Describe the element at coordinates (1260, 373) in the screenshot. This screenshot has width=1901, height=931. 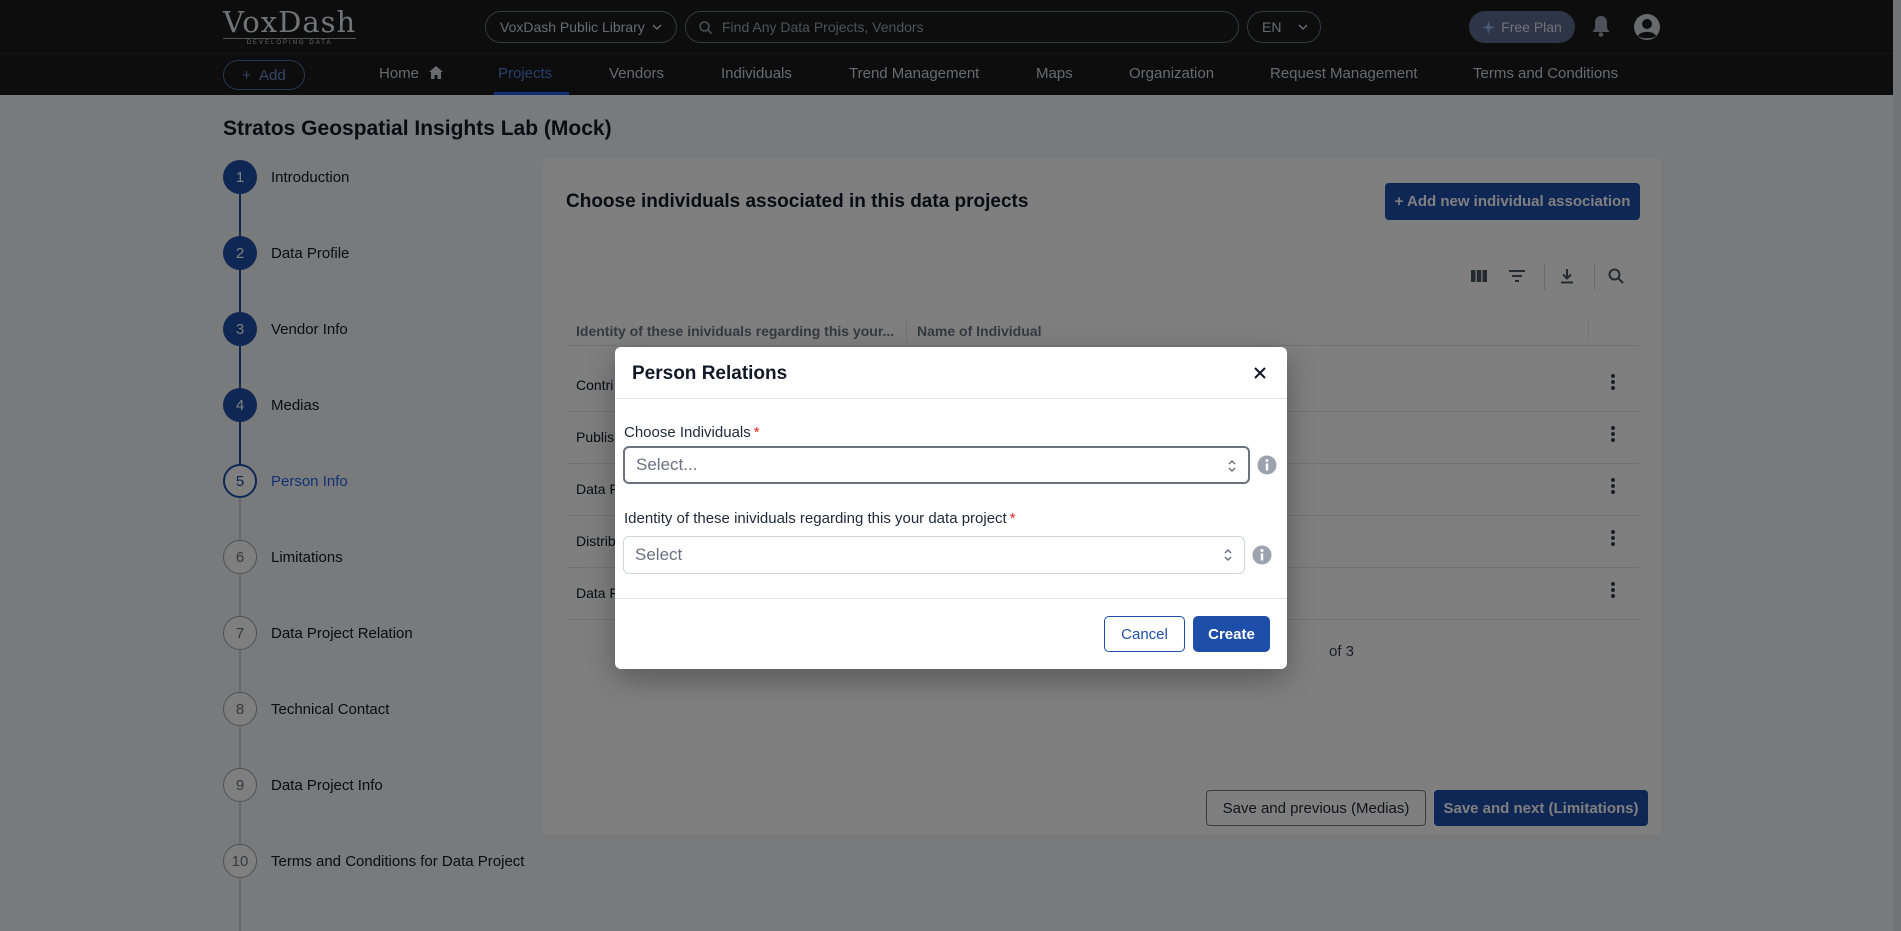
I see `close-icon` at that location.